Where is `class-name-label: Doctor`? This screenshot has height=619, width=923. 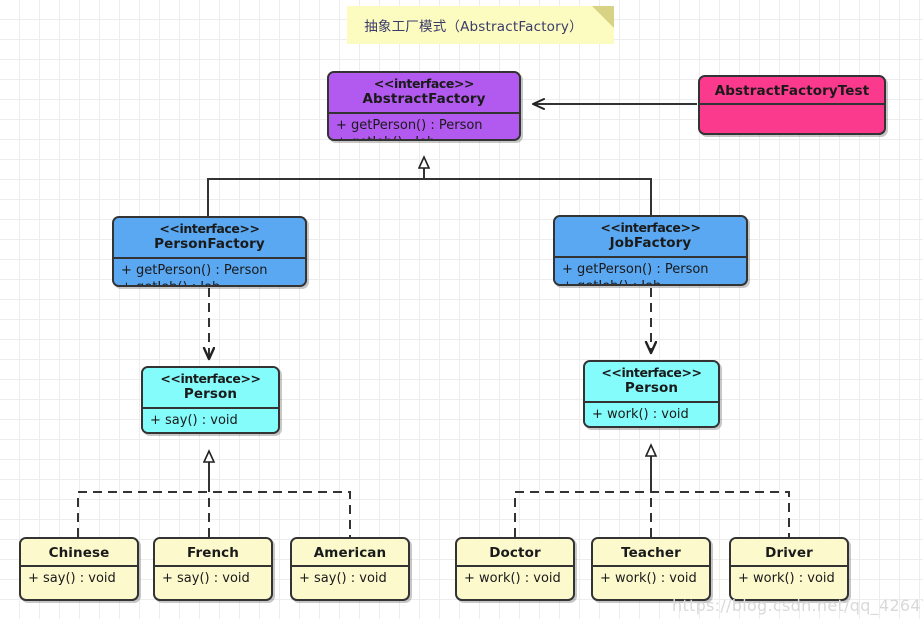 class-name-label: Doctor is located at coordinates (515, 553).